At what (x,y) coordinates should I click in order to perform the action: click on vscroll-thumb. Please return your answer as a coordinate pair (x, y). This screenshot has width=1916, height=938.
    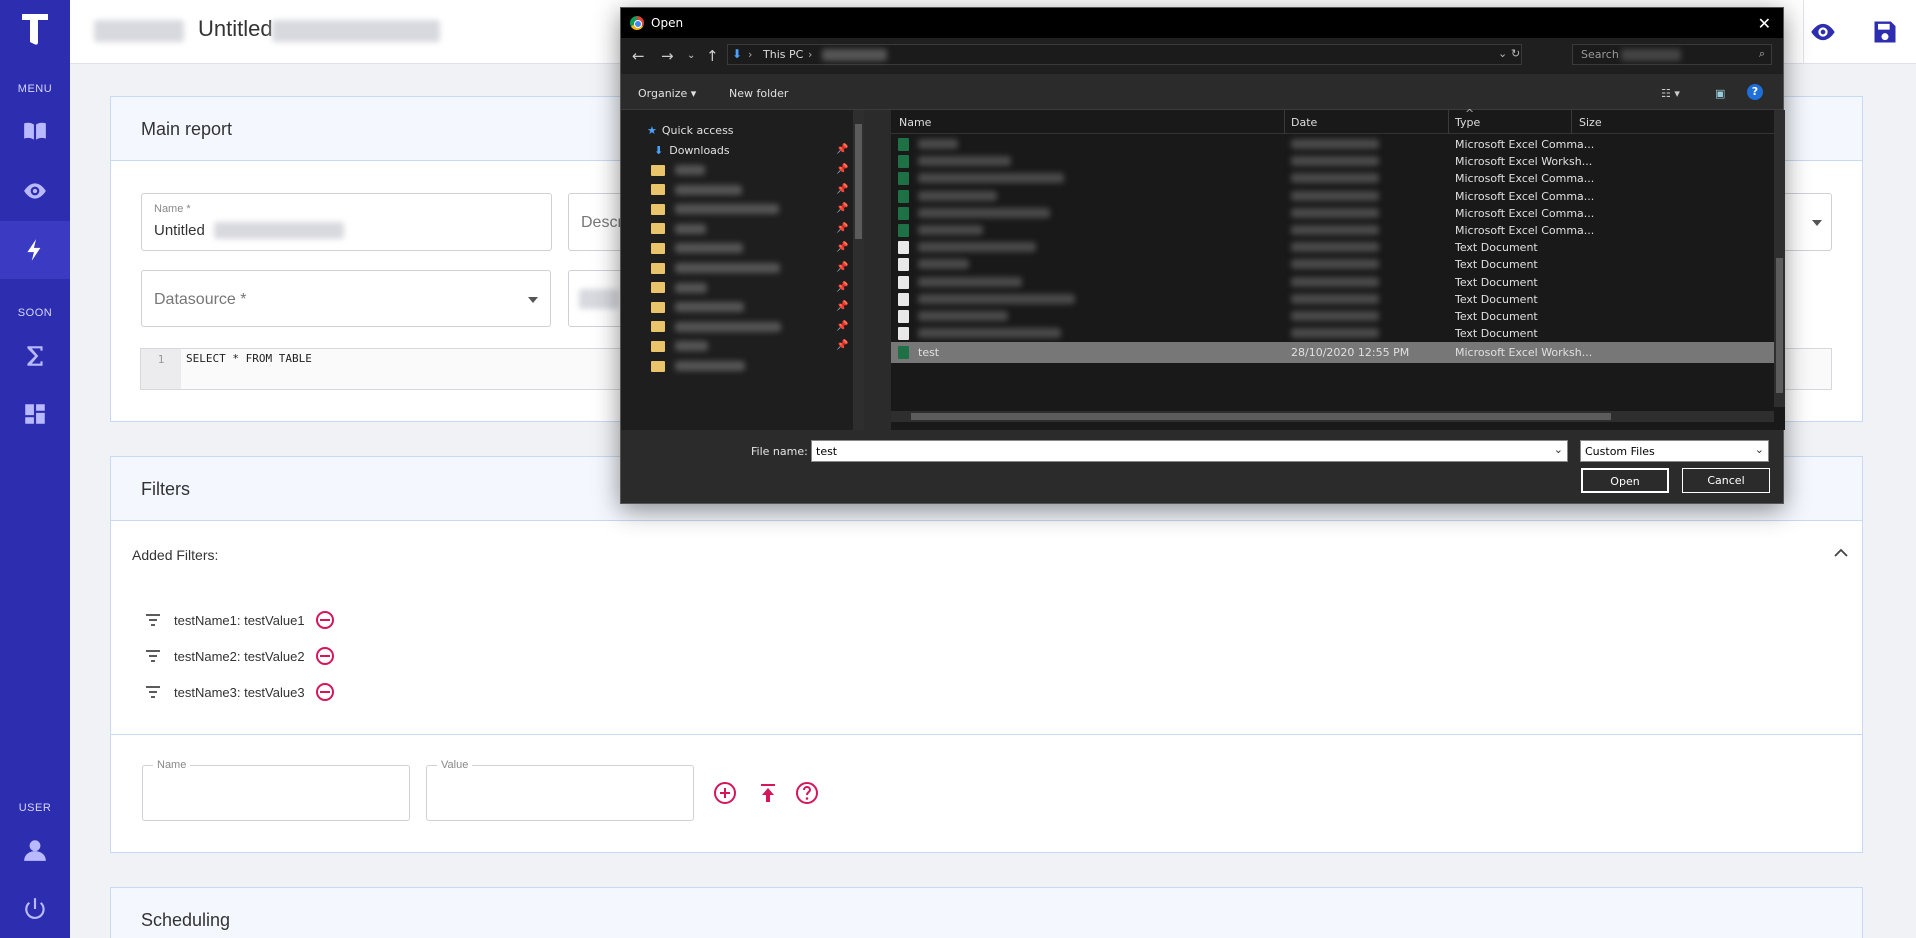
    Looking at the image, I should click on (1779, 325).